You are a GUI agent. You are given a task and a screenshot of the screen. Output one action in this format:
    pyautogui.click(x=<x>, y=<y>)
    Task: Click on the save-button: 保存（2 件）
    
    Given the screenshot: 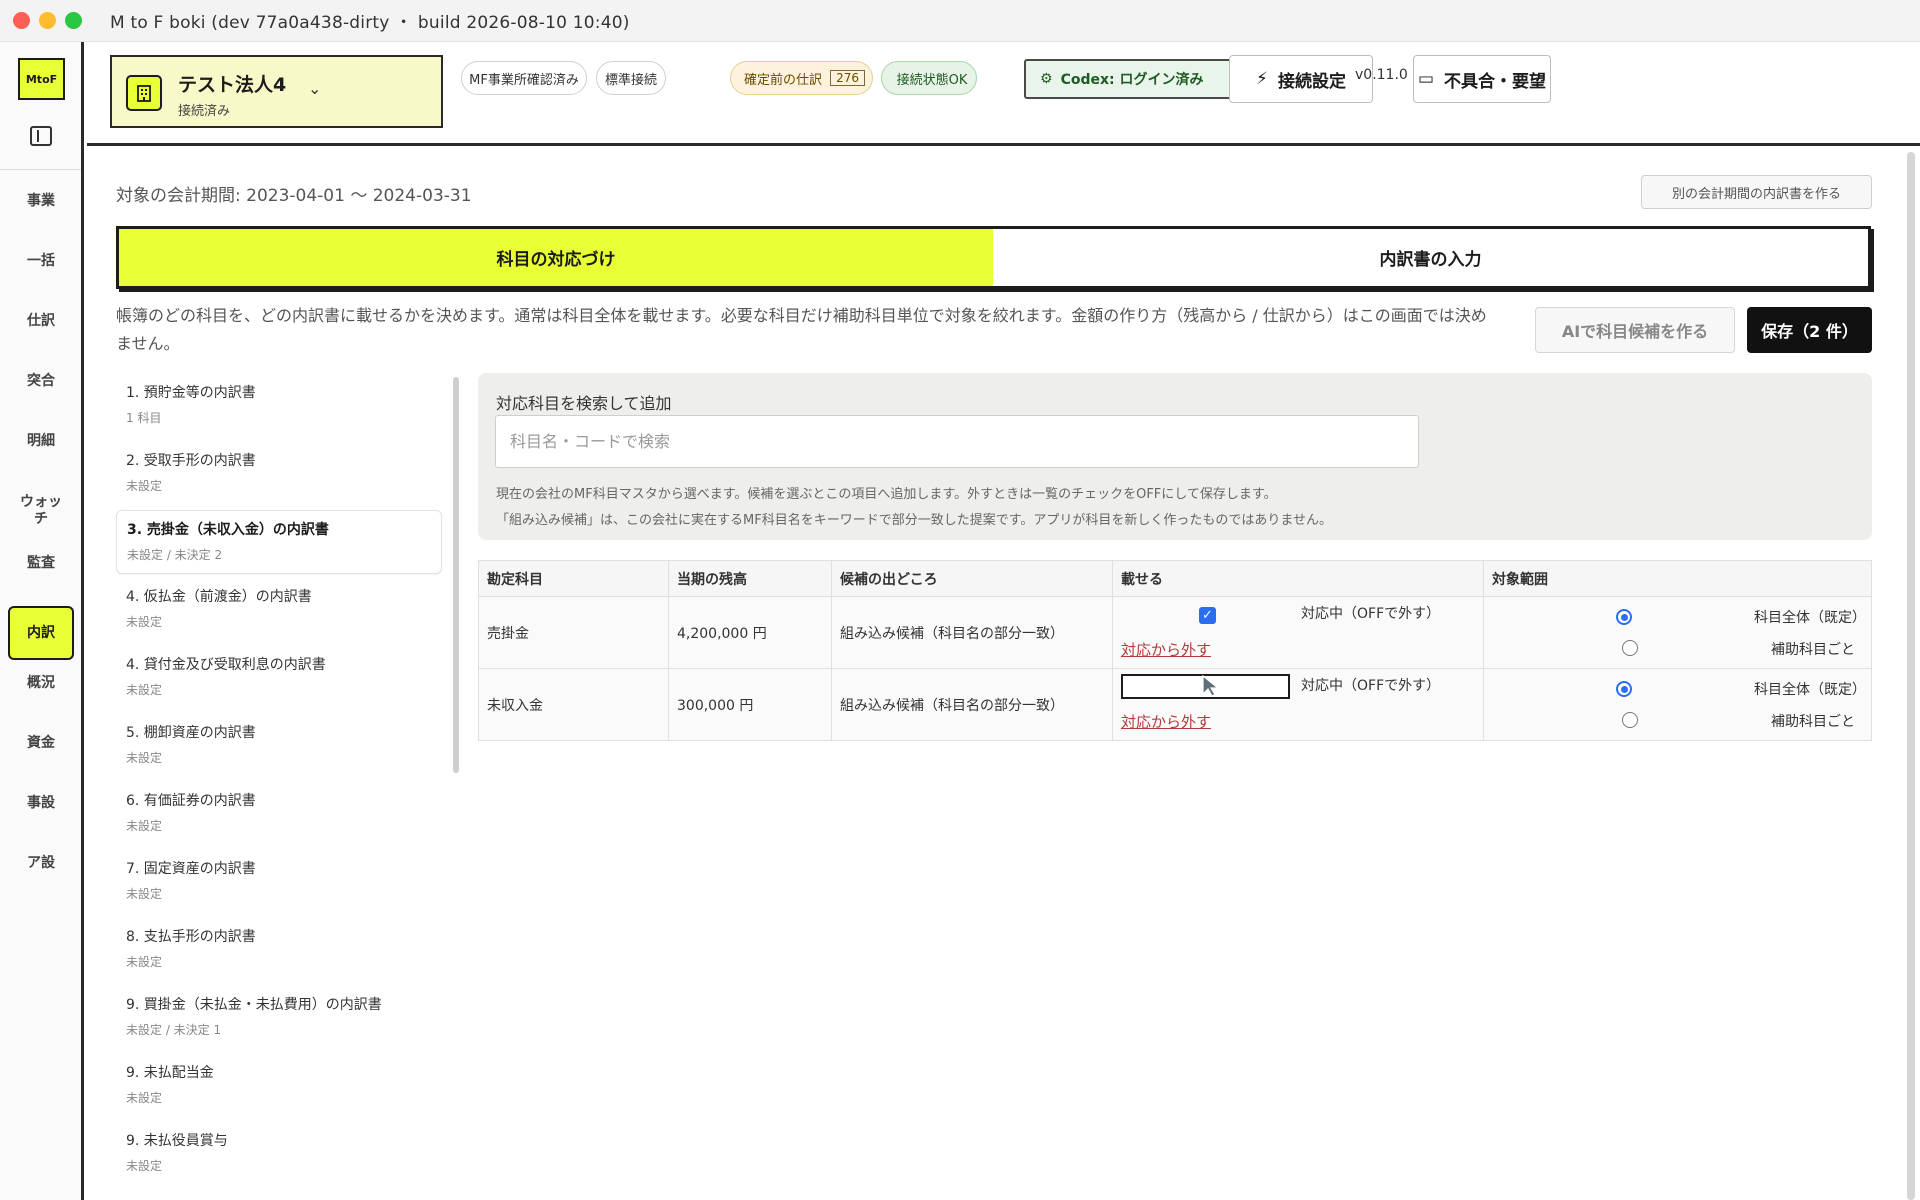 What is the action you would take?
    pyautogui.click(x=1809, y=330)
    